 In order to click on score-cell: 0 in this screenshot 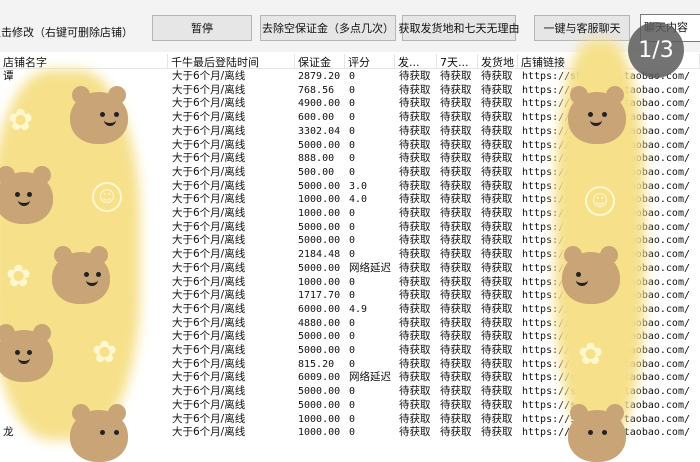, I will do `click(352, 433)`.